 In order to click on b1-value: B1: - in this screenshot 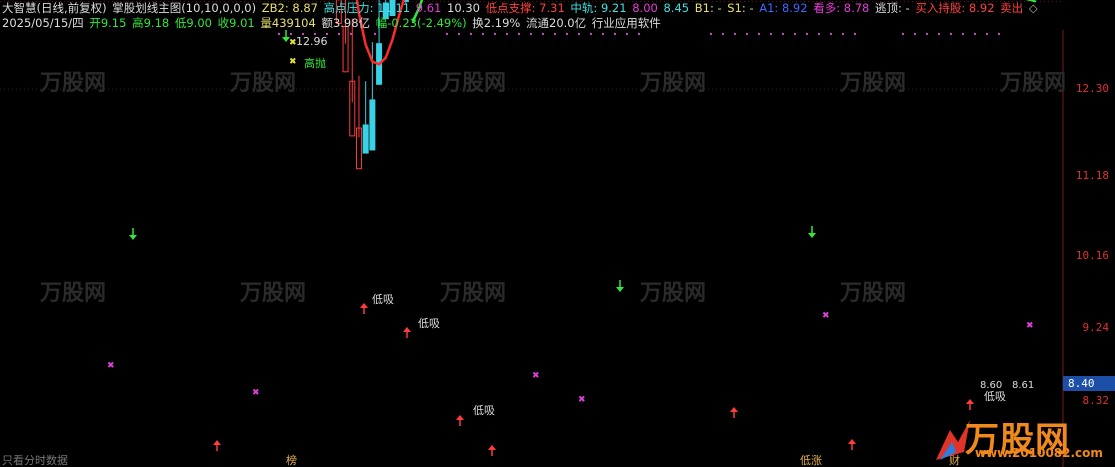, I will do `click(708, 8)`.